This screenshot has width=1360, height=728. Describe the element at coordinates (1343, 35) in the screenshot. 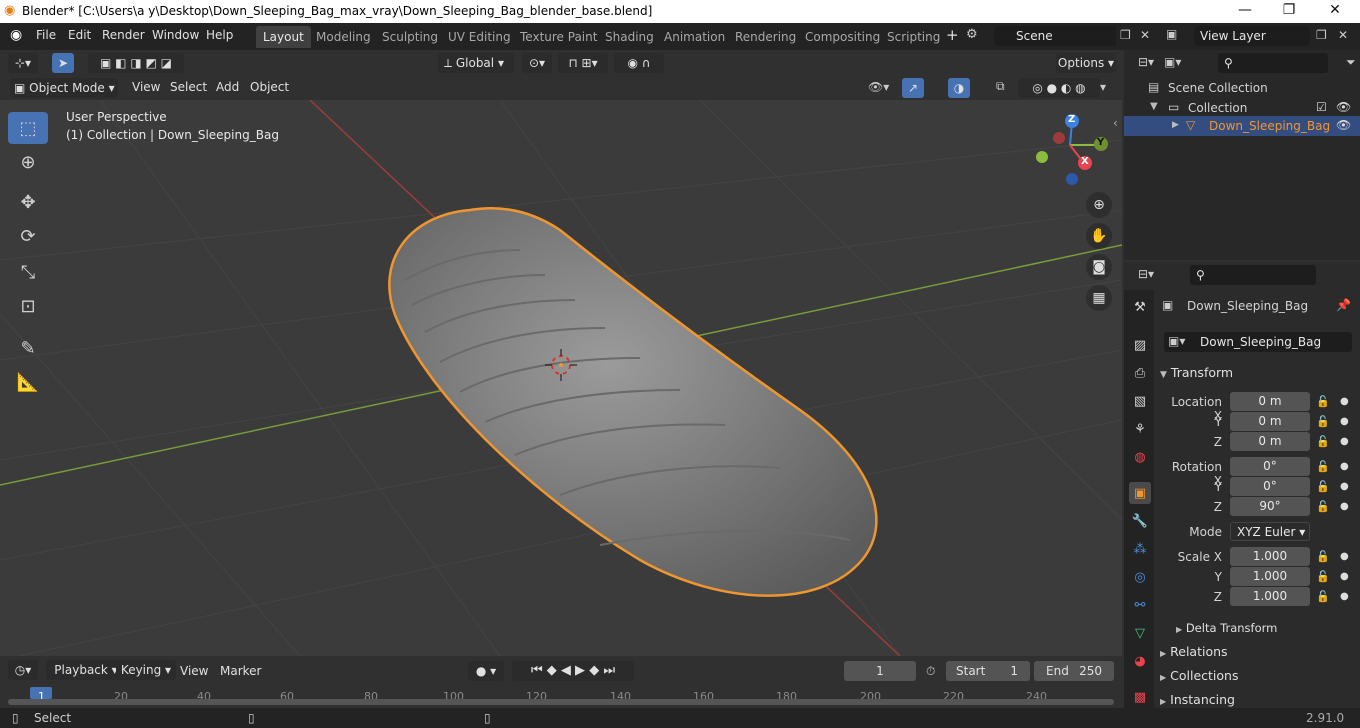

I see `remove-view-layer-icon: ✕` at that location.